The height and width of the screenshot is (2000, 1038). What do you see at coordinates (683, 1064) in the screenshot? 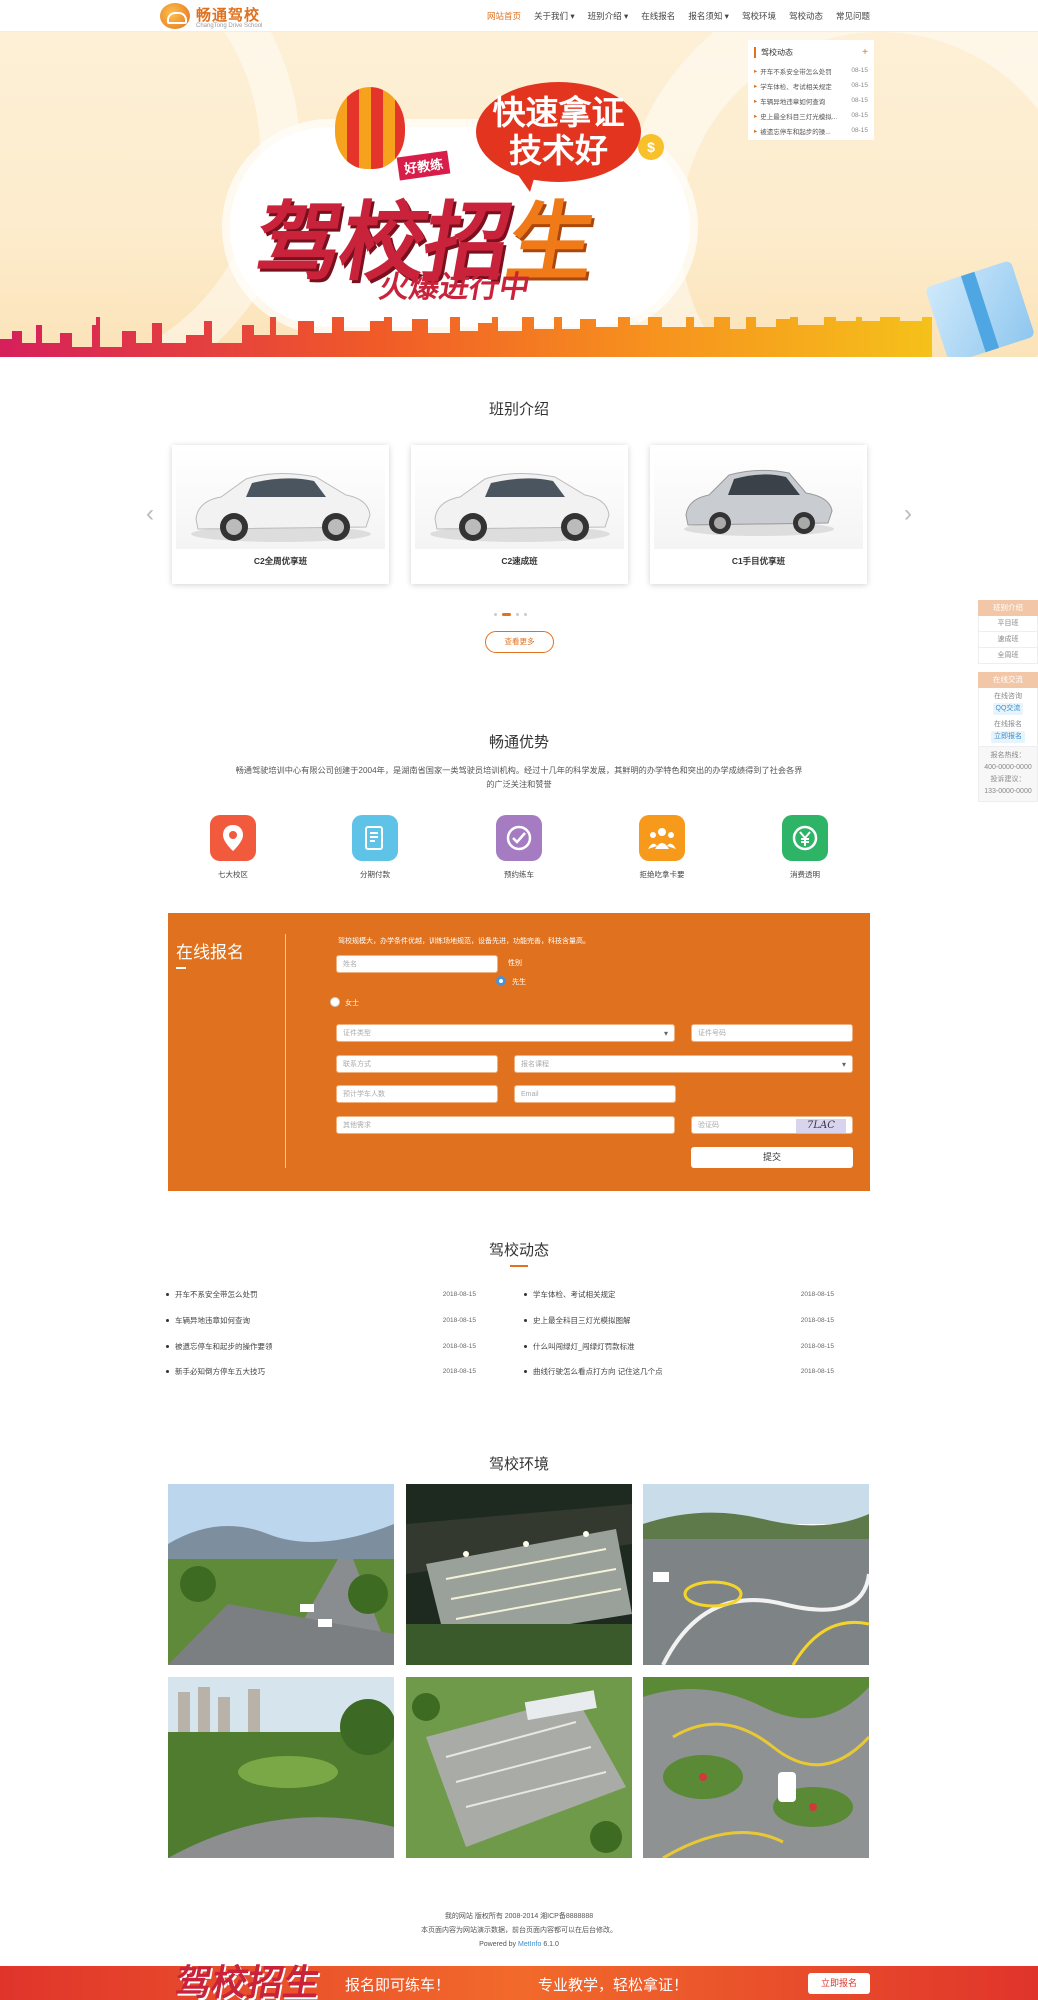
I see `course-select: 报名课程` at bounding box center [683, 1064].